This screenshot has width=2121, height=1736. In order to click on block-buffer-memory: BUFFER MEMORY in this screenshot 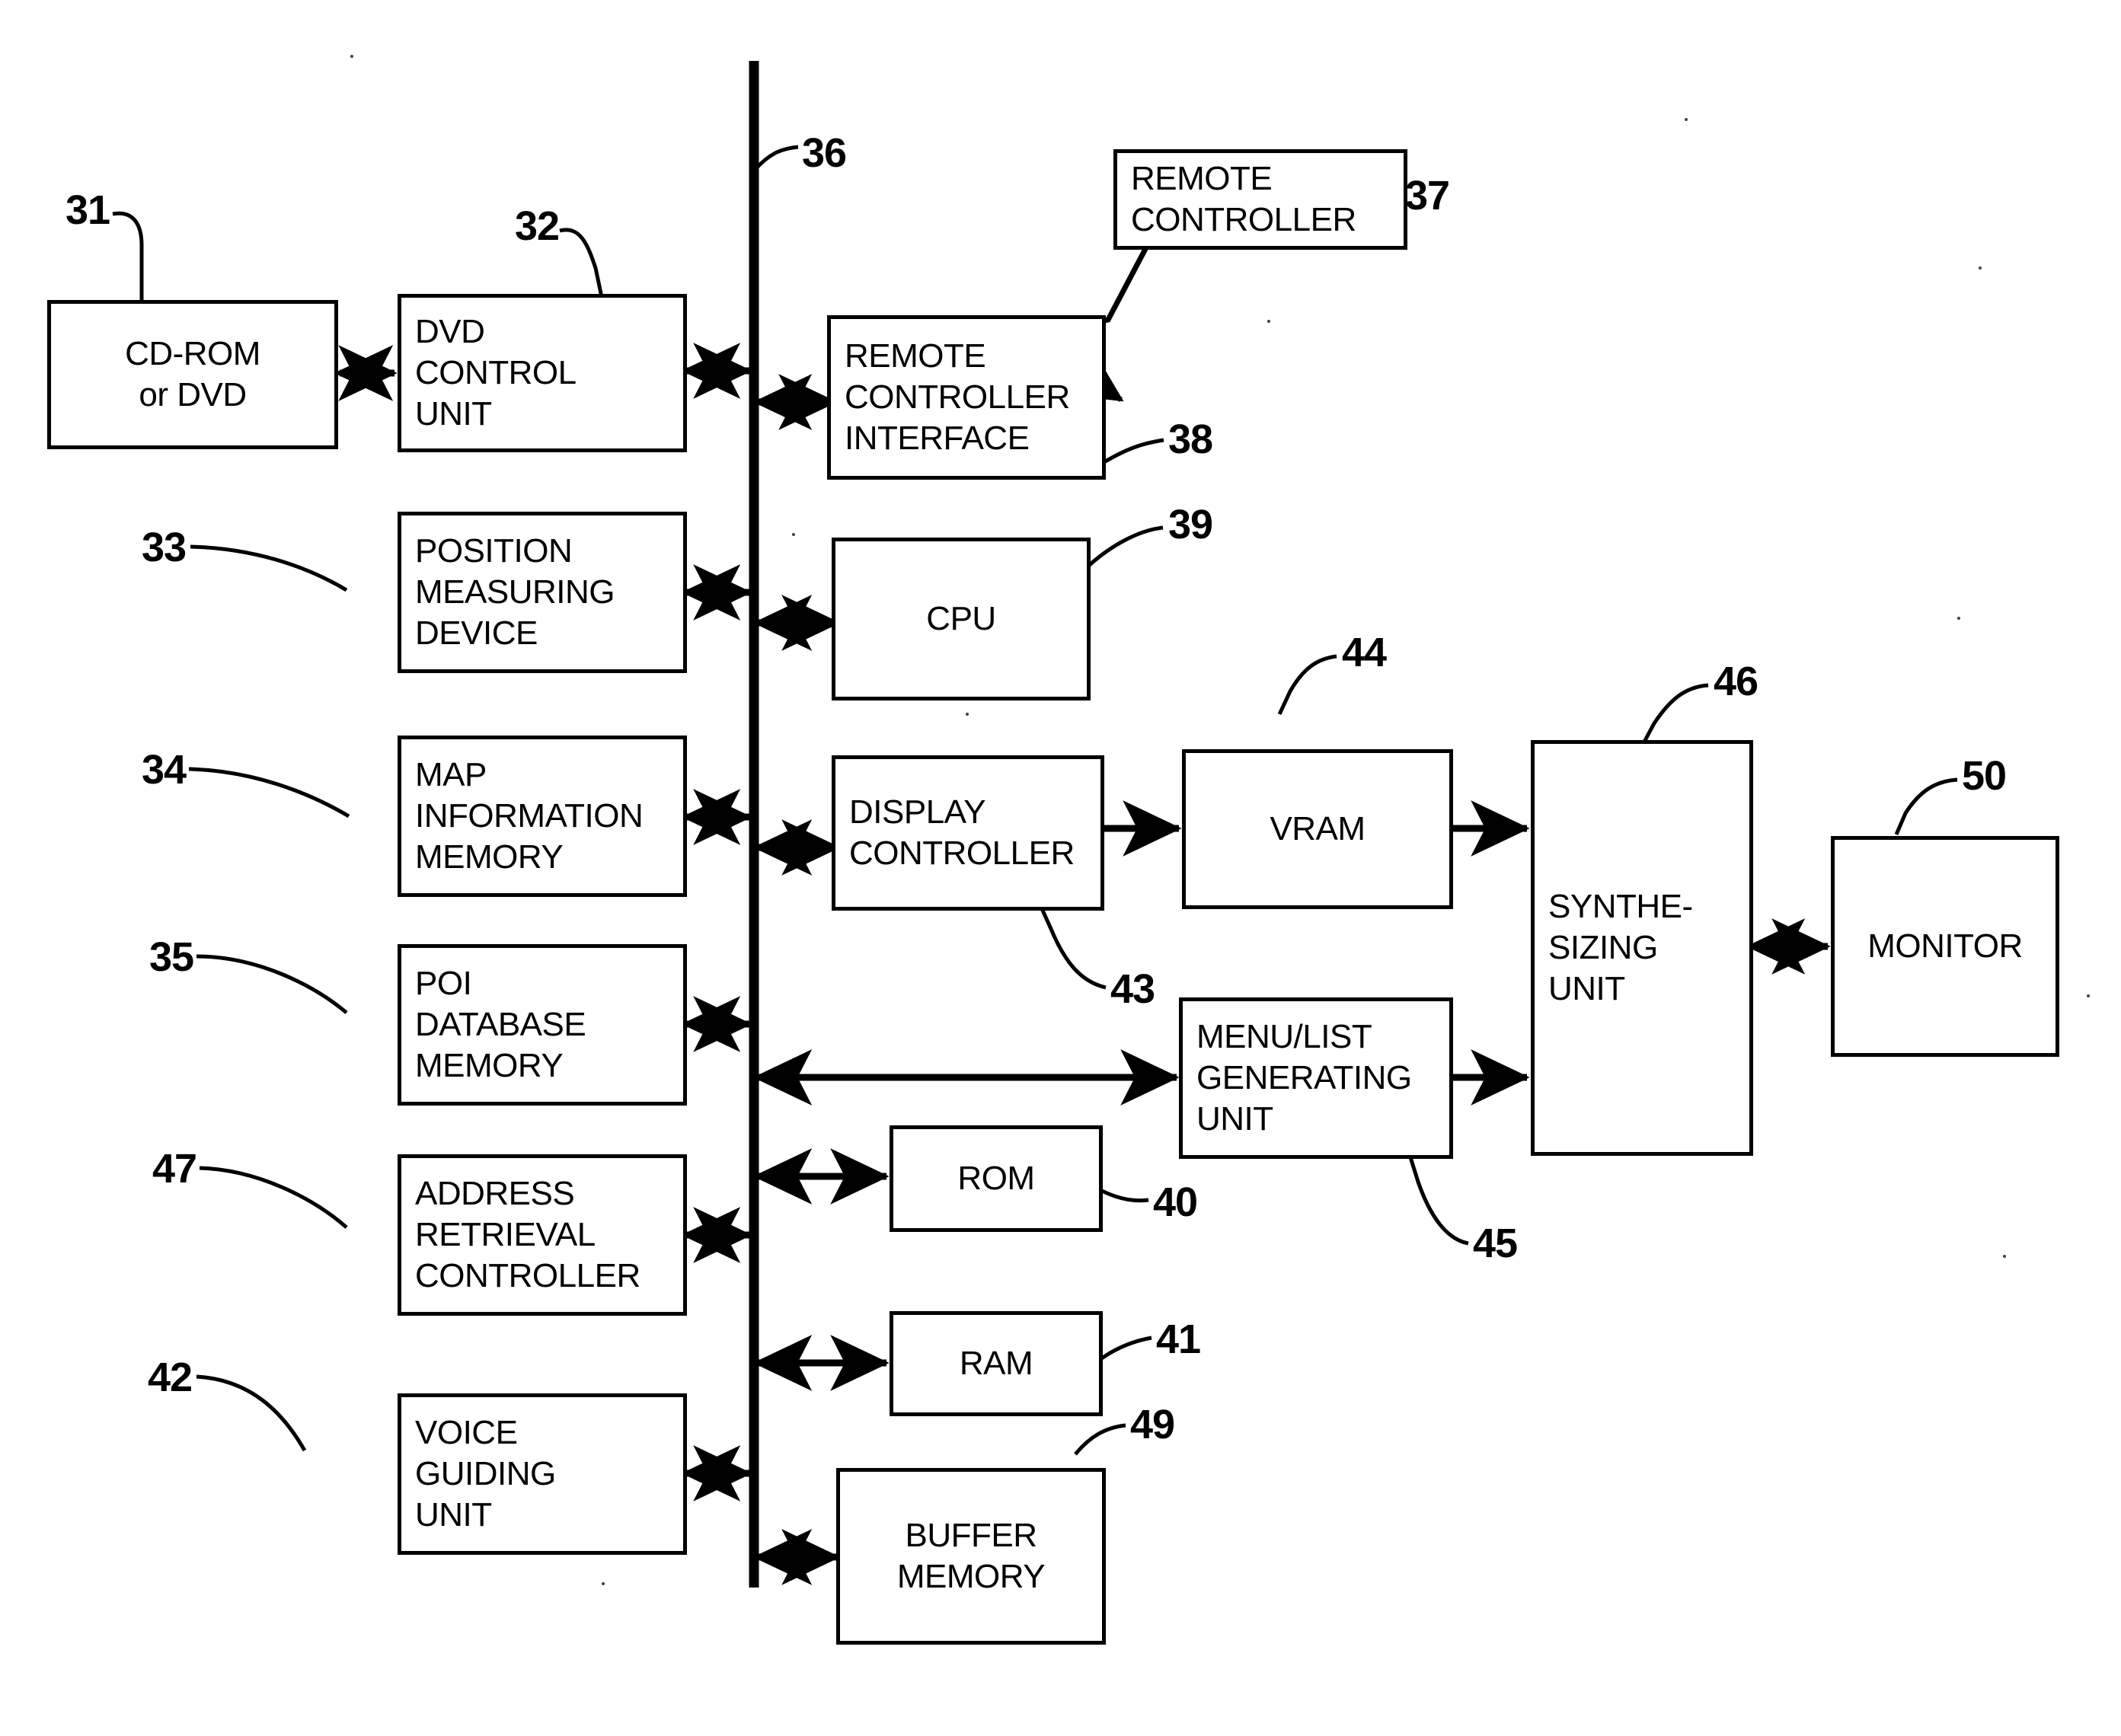, I will do `click(971, 1557)`.